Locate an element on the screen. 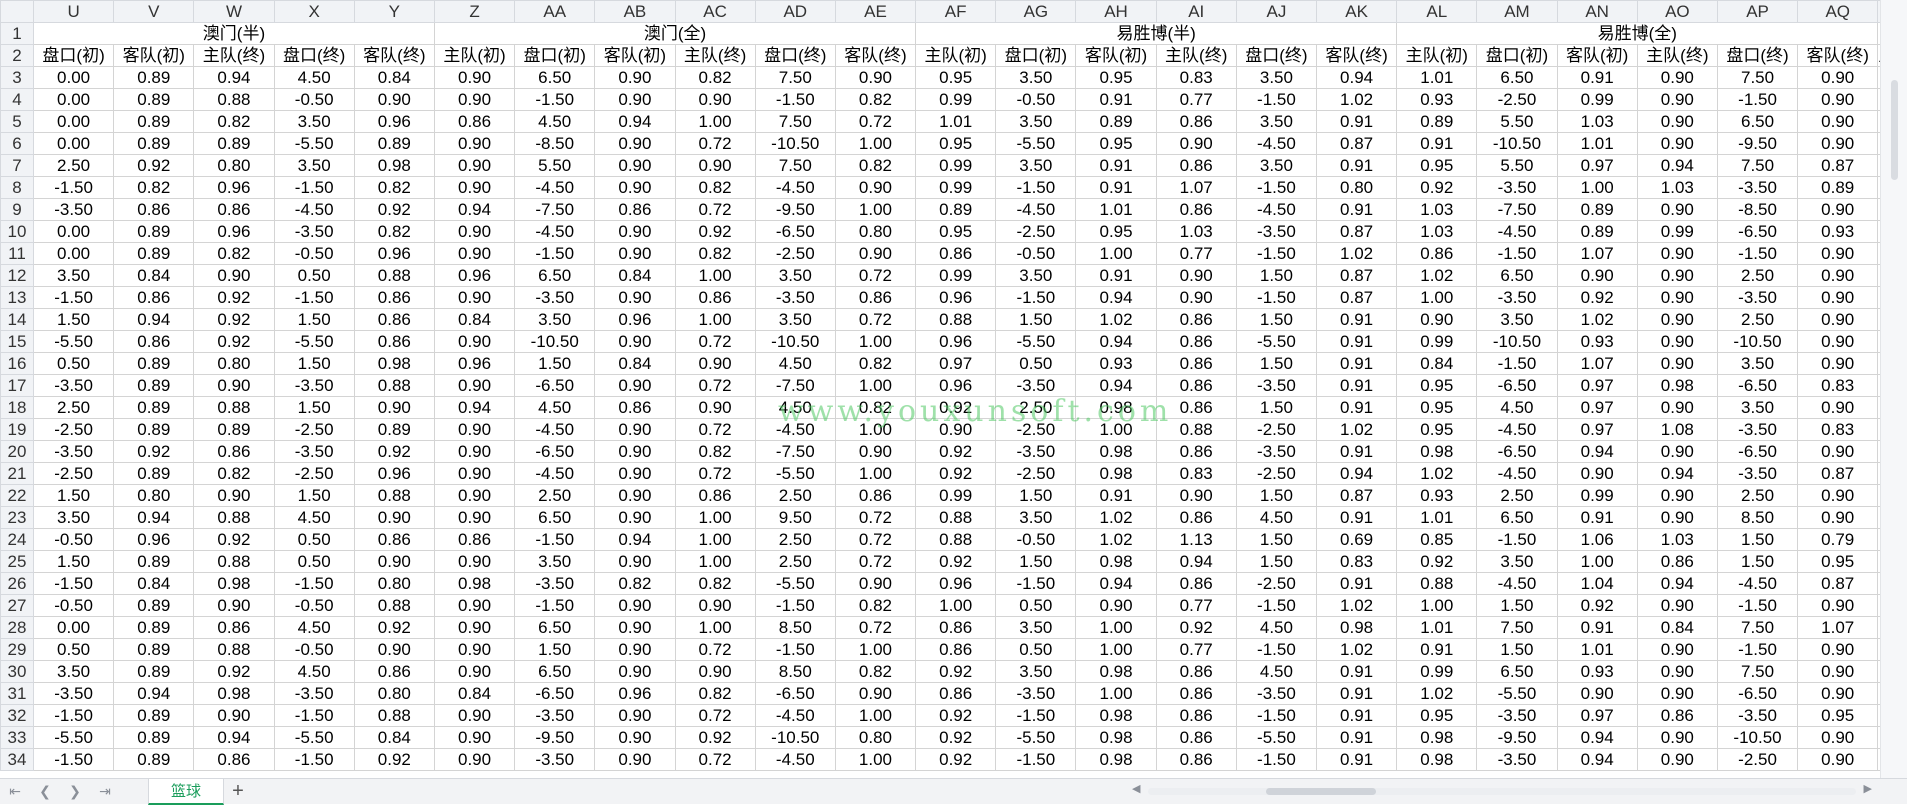 The height and width of the screenshot is (805, 1907). row-number: 3 is located at coordinates (17, 77).